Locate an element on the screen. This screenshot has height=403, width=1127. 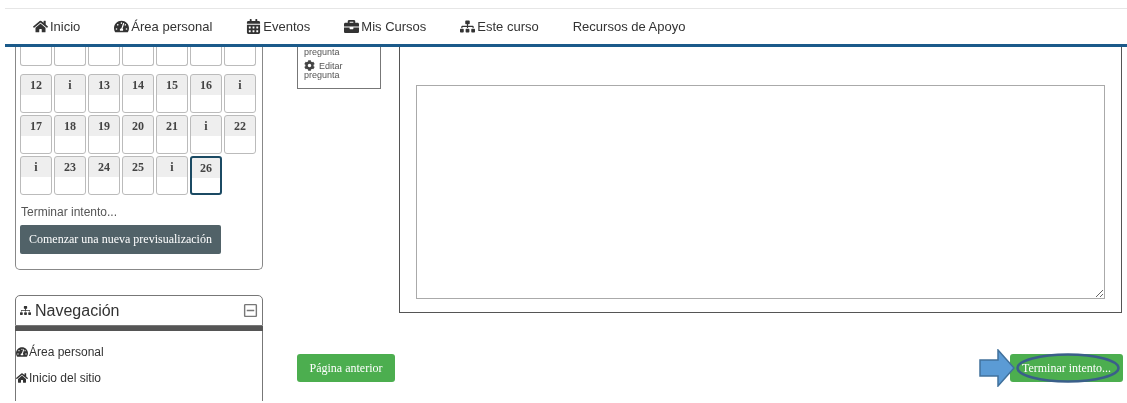
question-cell: 12 is located at coordinates (36, 93).